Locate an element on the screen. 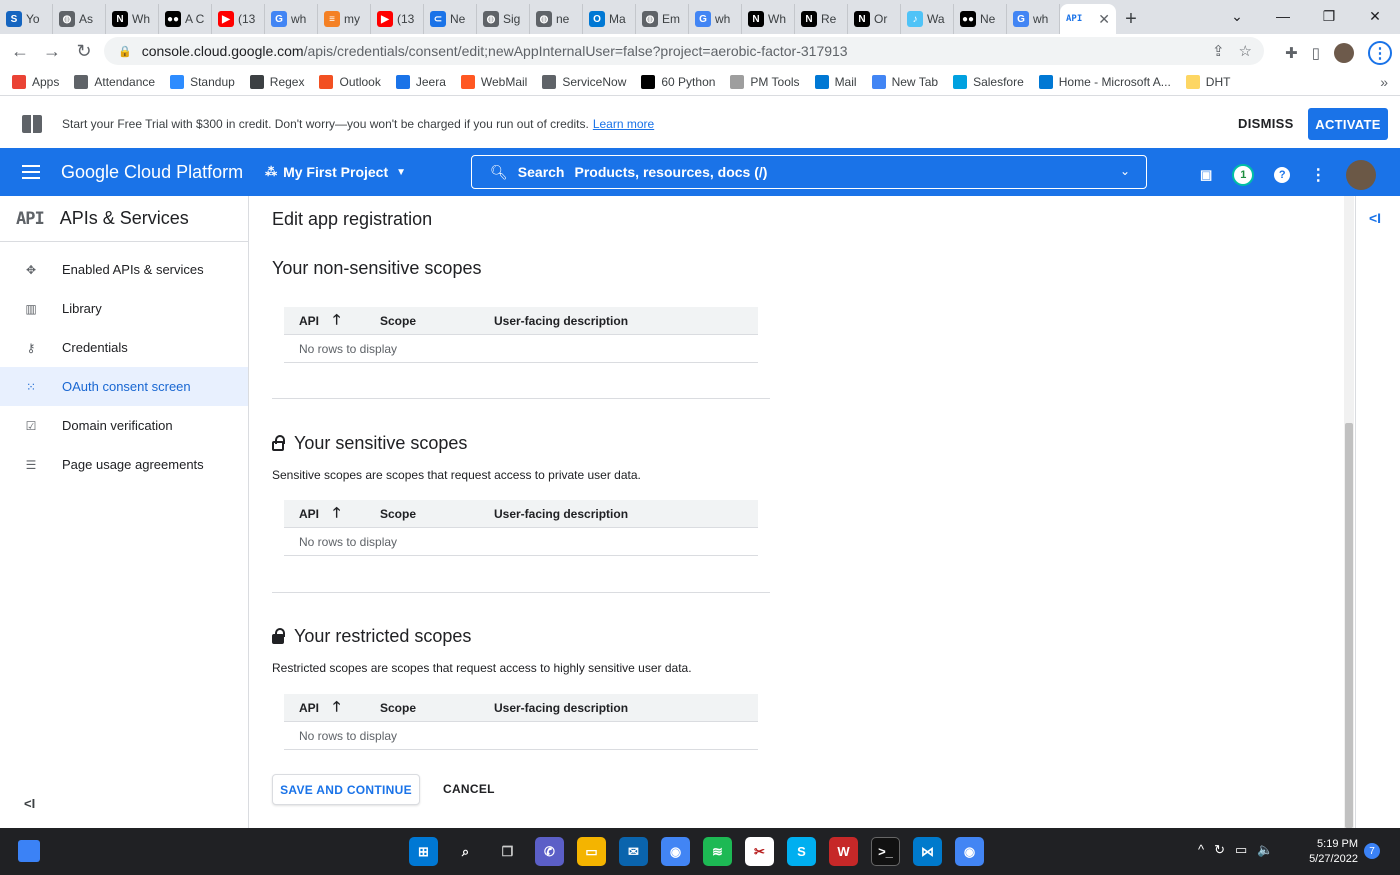 The height and width of the screenshot is (875, 1400). gcp-brand: Google Cloud Platform is located at coordinates (152, 172).